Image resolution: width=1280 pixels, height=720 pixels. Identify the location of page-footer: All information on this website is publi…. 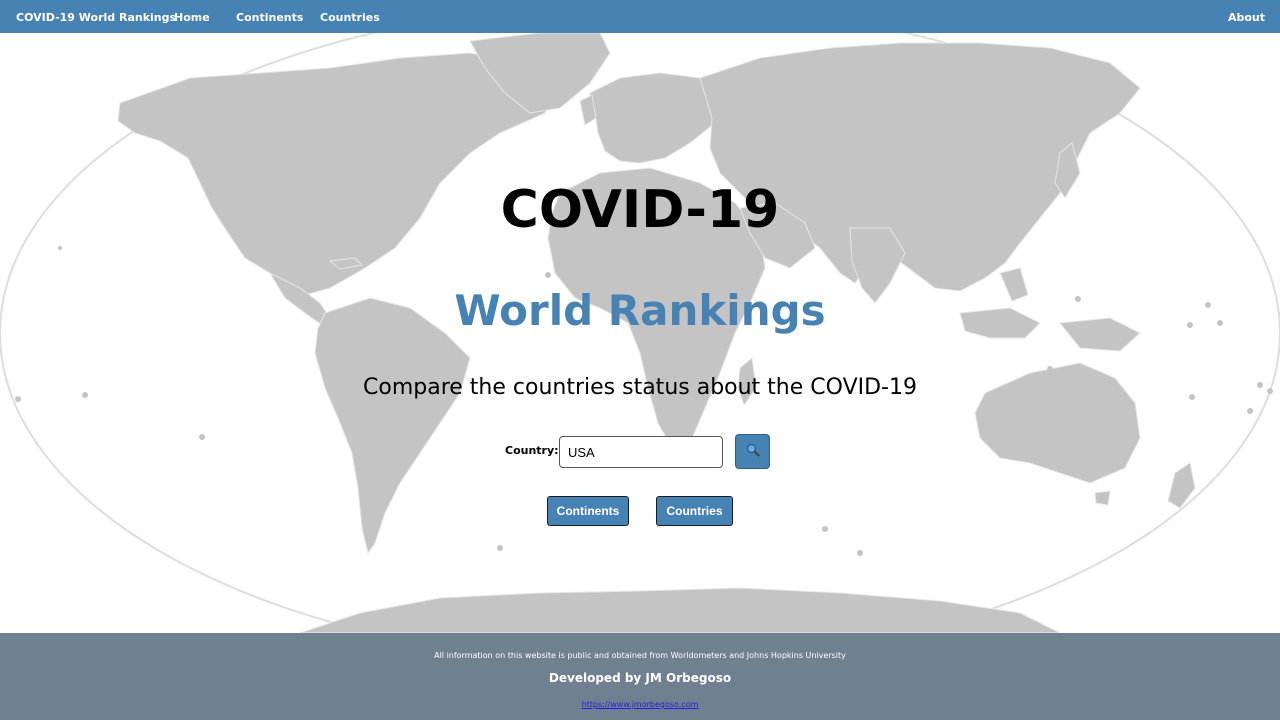
(640, 676).